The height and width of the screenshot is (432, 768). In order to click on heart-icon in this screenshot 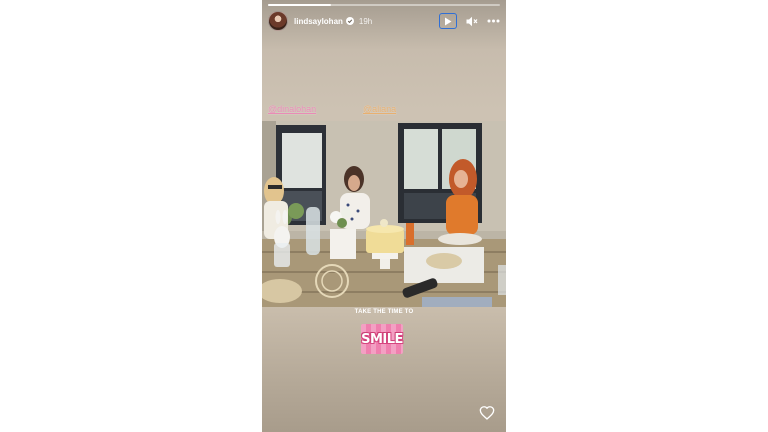, I will do `click(487, 413)`.